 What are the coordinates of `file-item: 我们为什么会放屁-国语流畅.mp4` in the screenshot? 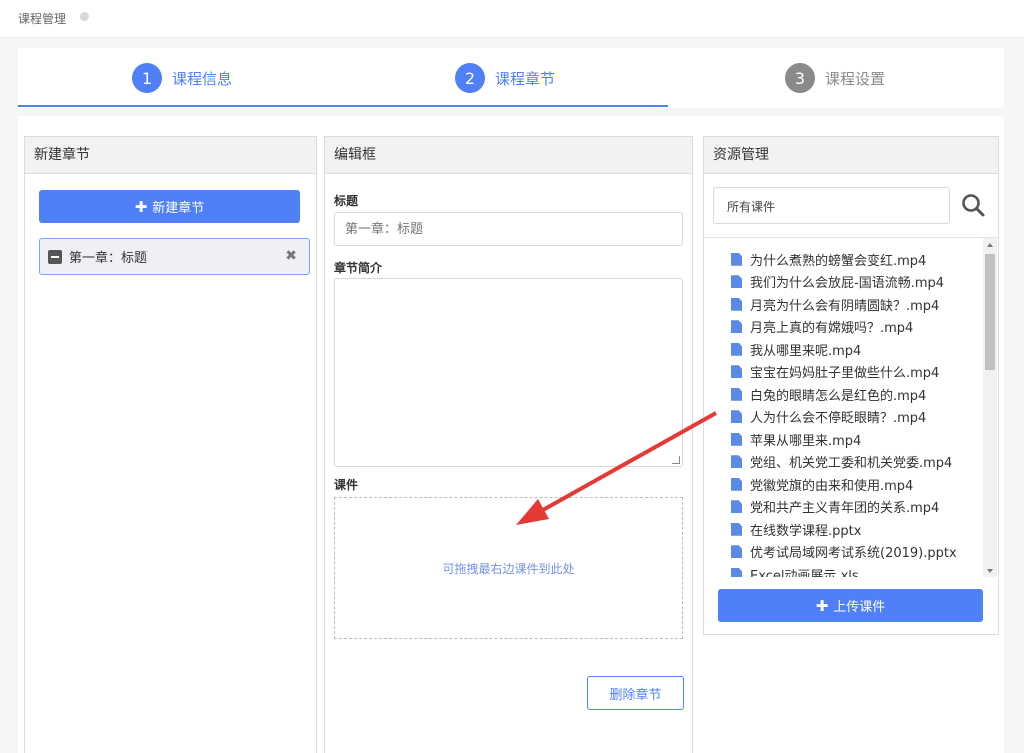 It's located at (844, 282).